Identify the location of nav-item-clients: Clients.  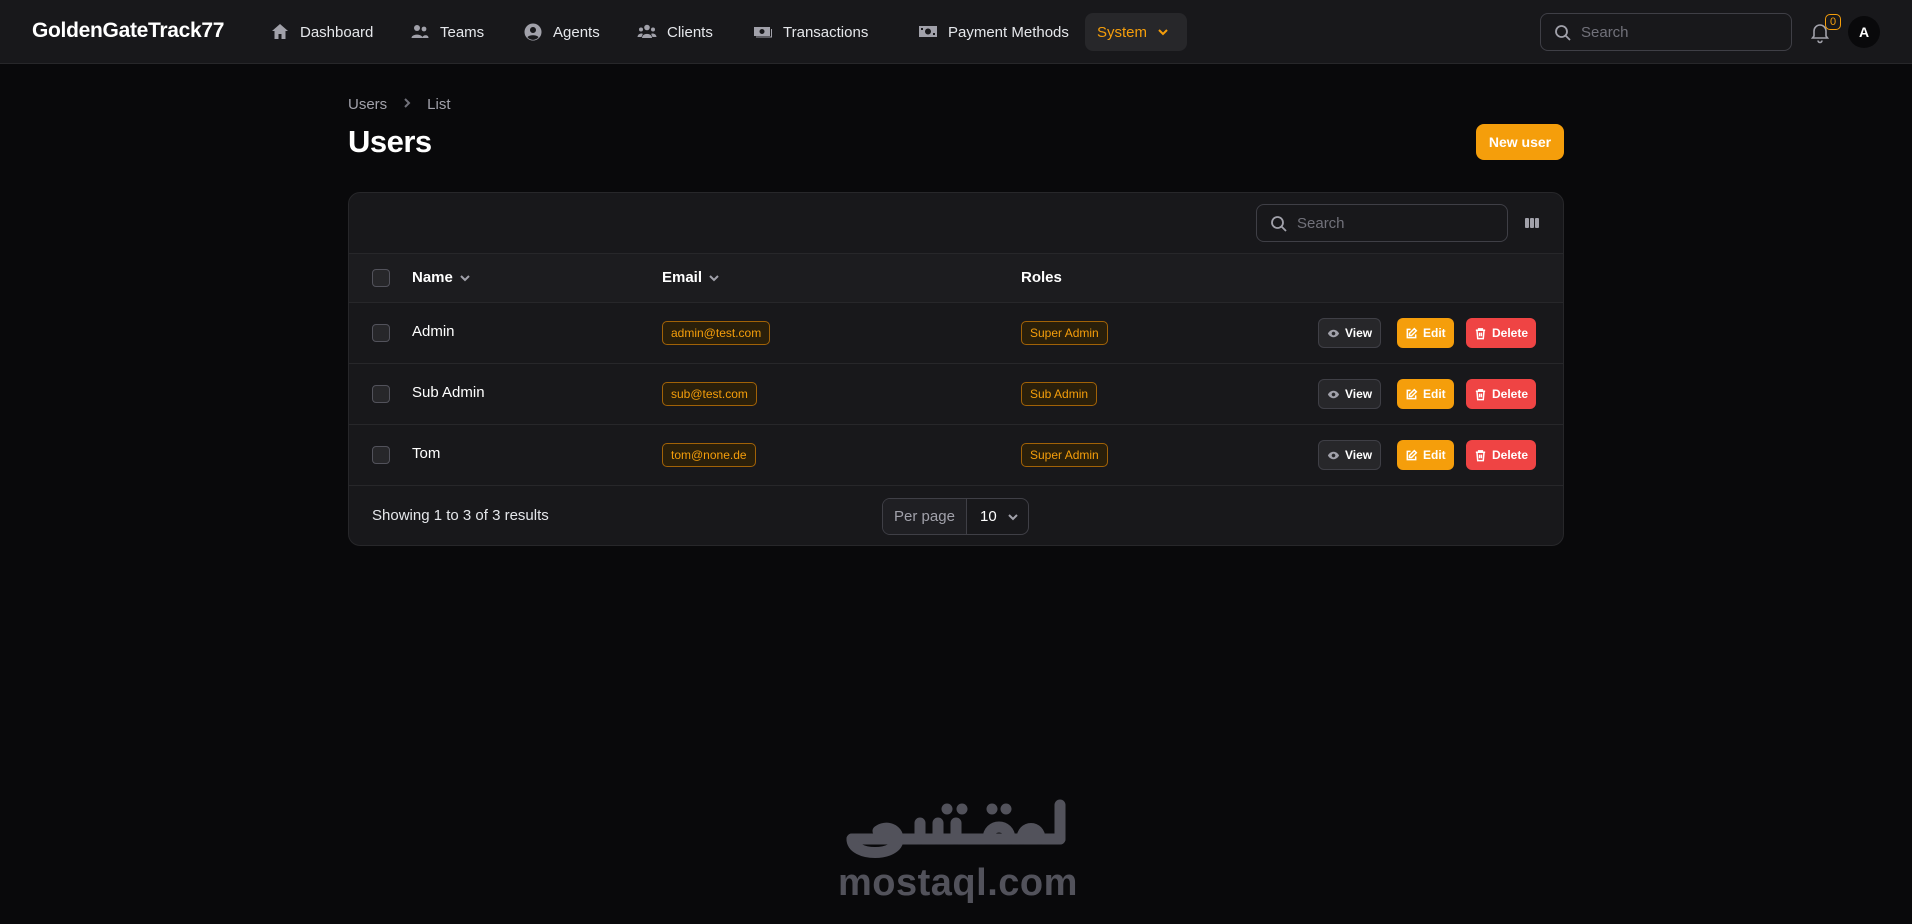
(675, 32).